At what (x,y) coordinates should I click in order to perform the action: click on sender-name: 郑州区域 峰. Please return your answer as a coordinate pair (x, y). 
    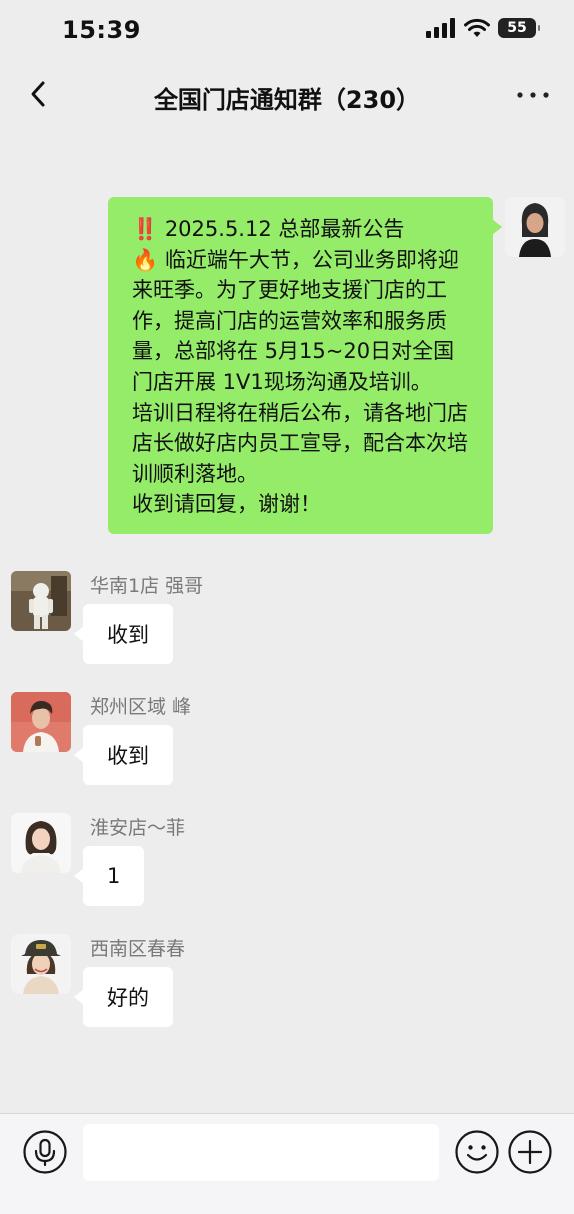
    Looking at the image, I should click on (141, 707).